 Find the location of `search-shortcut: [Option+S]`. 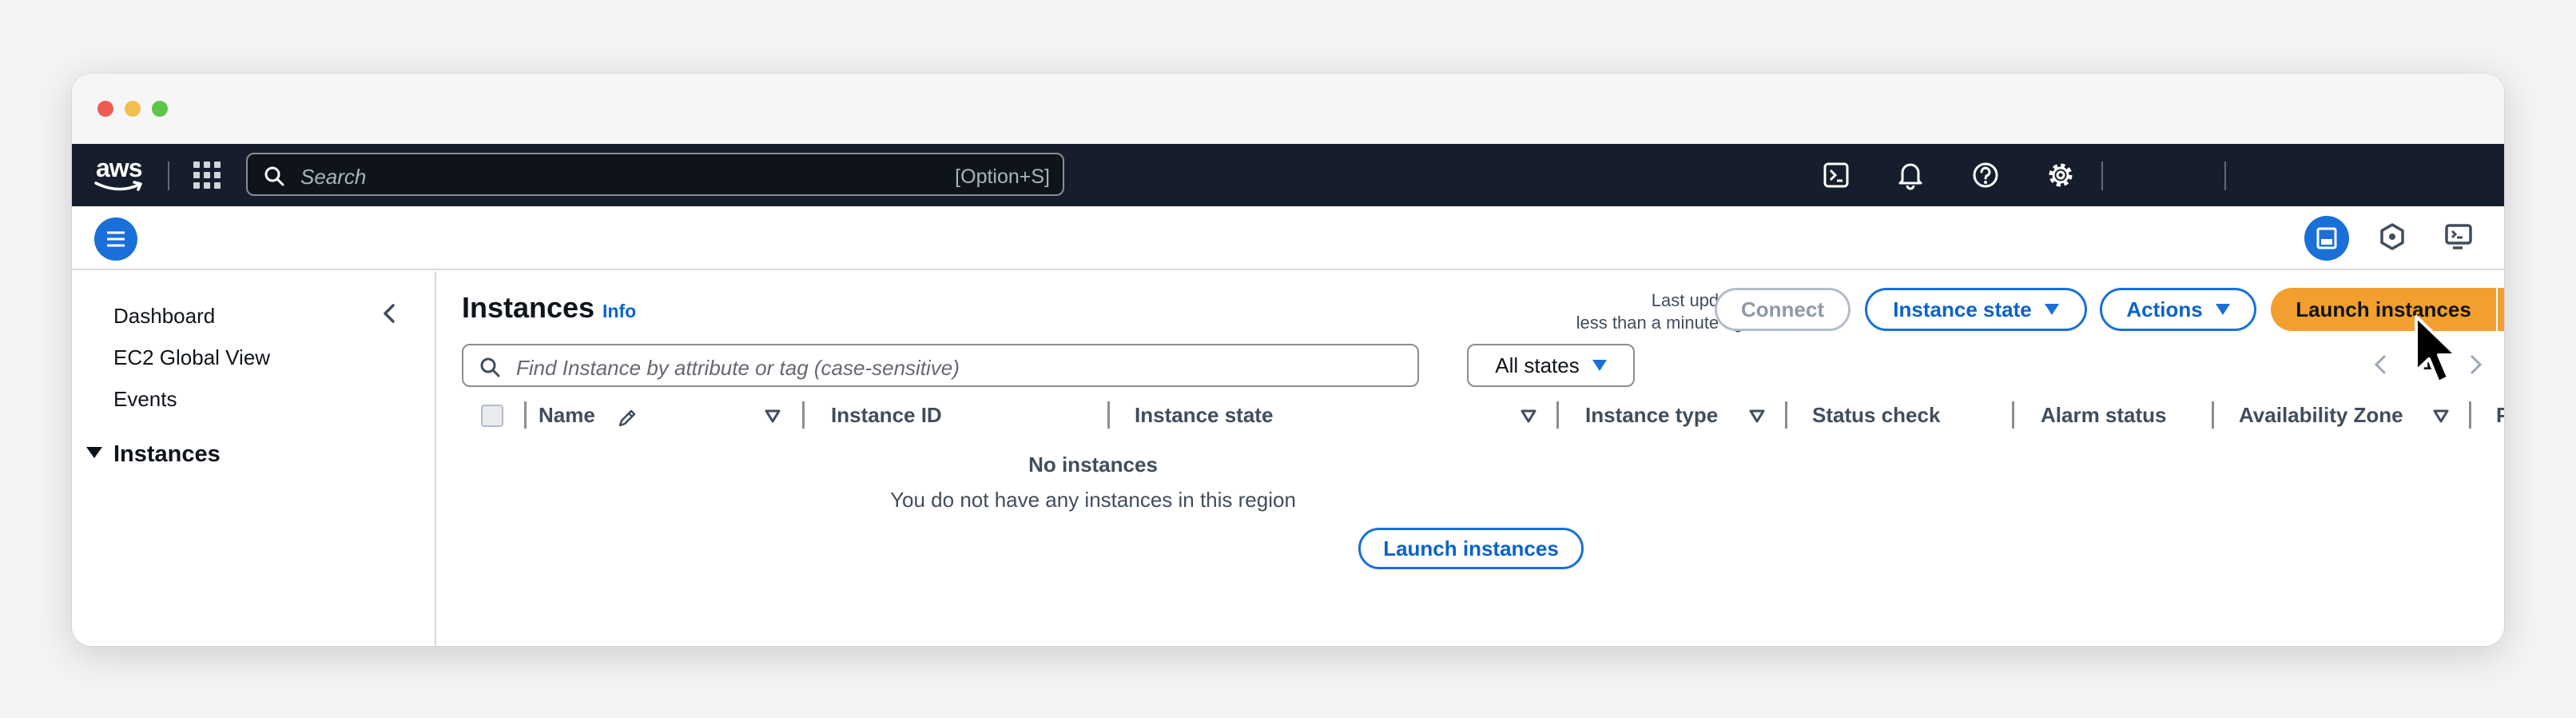

search-shortcut: [Option+S] is located at coordinates (1002, 177).